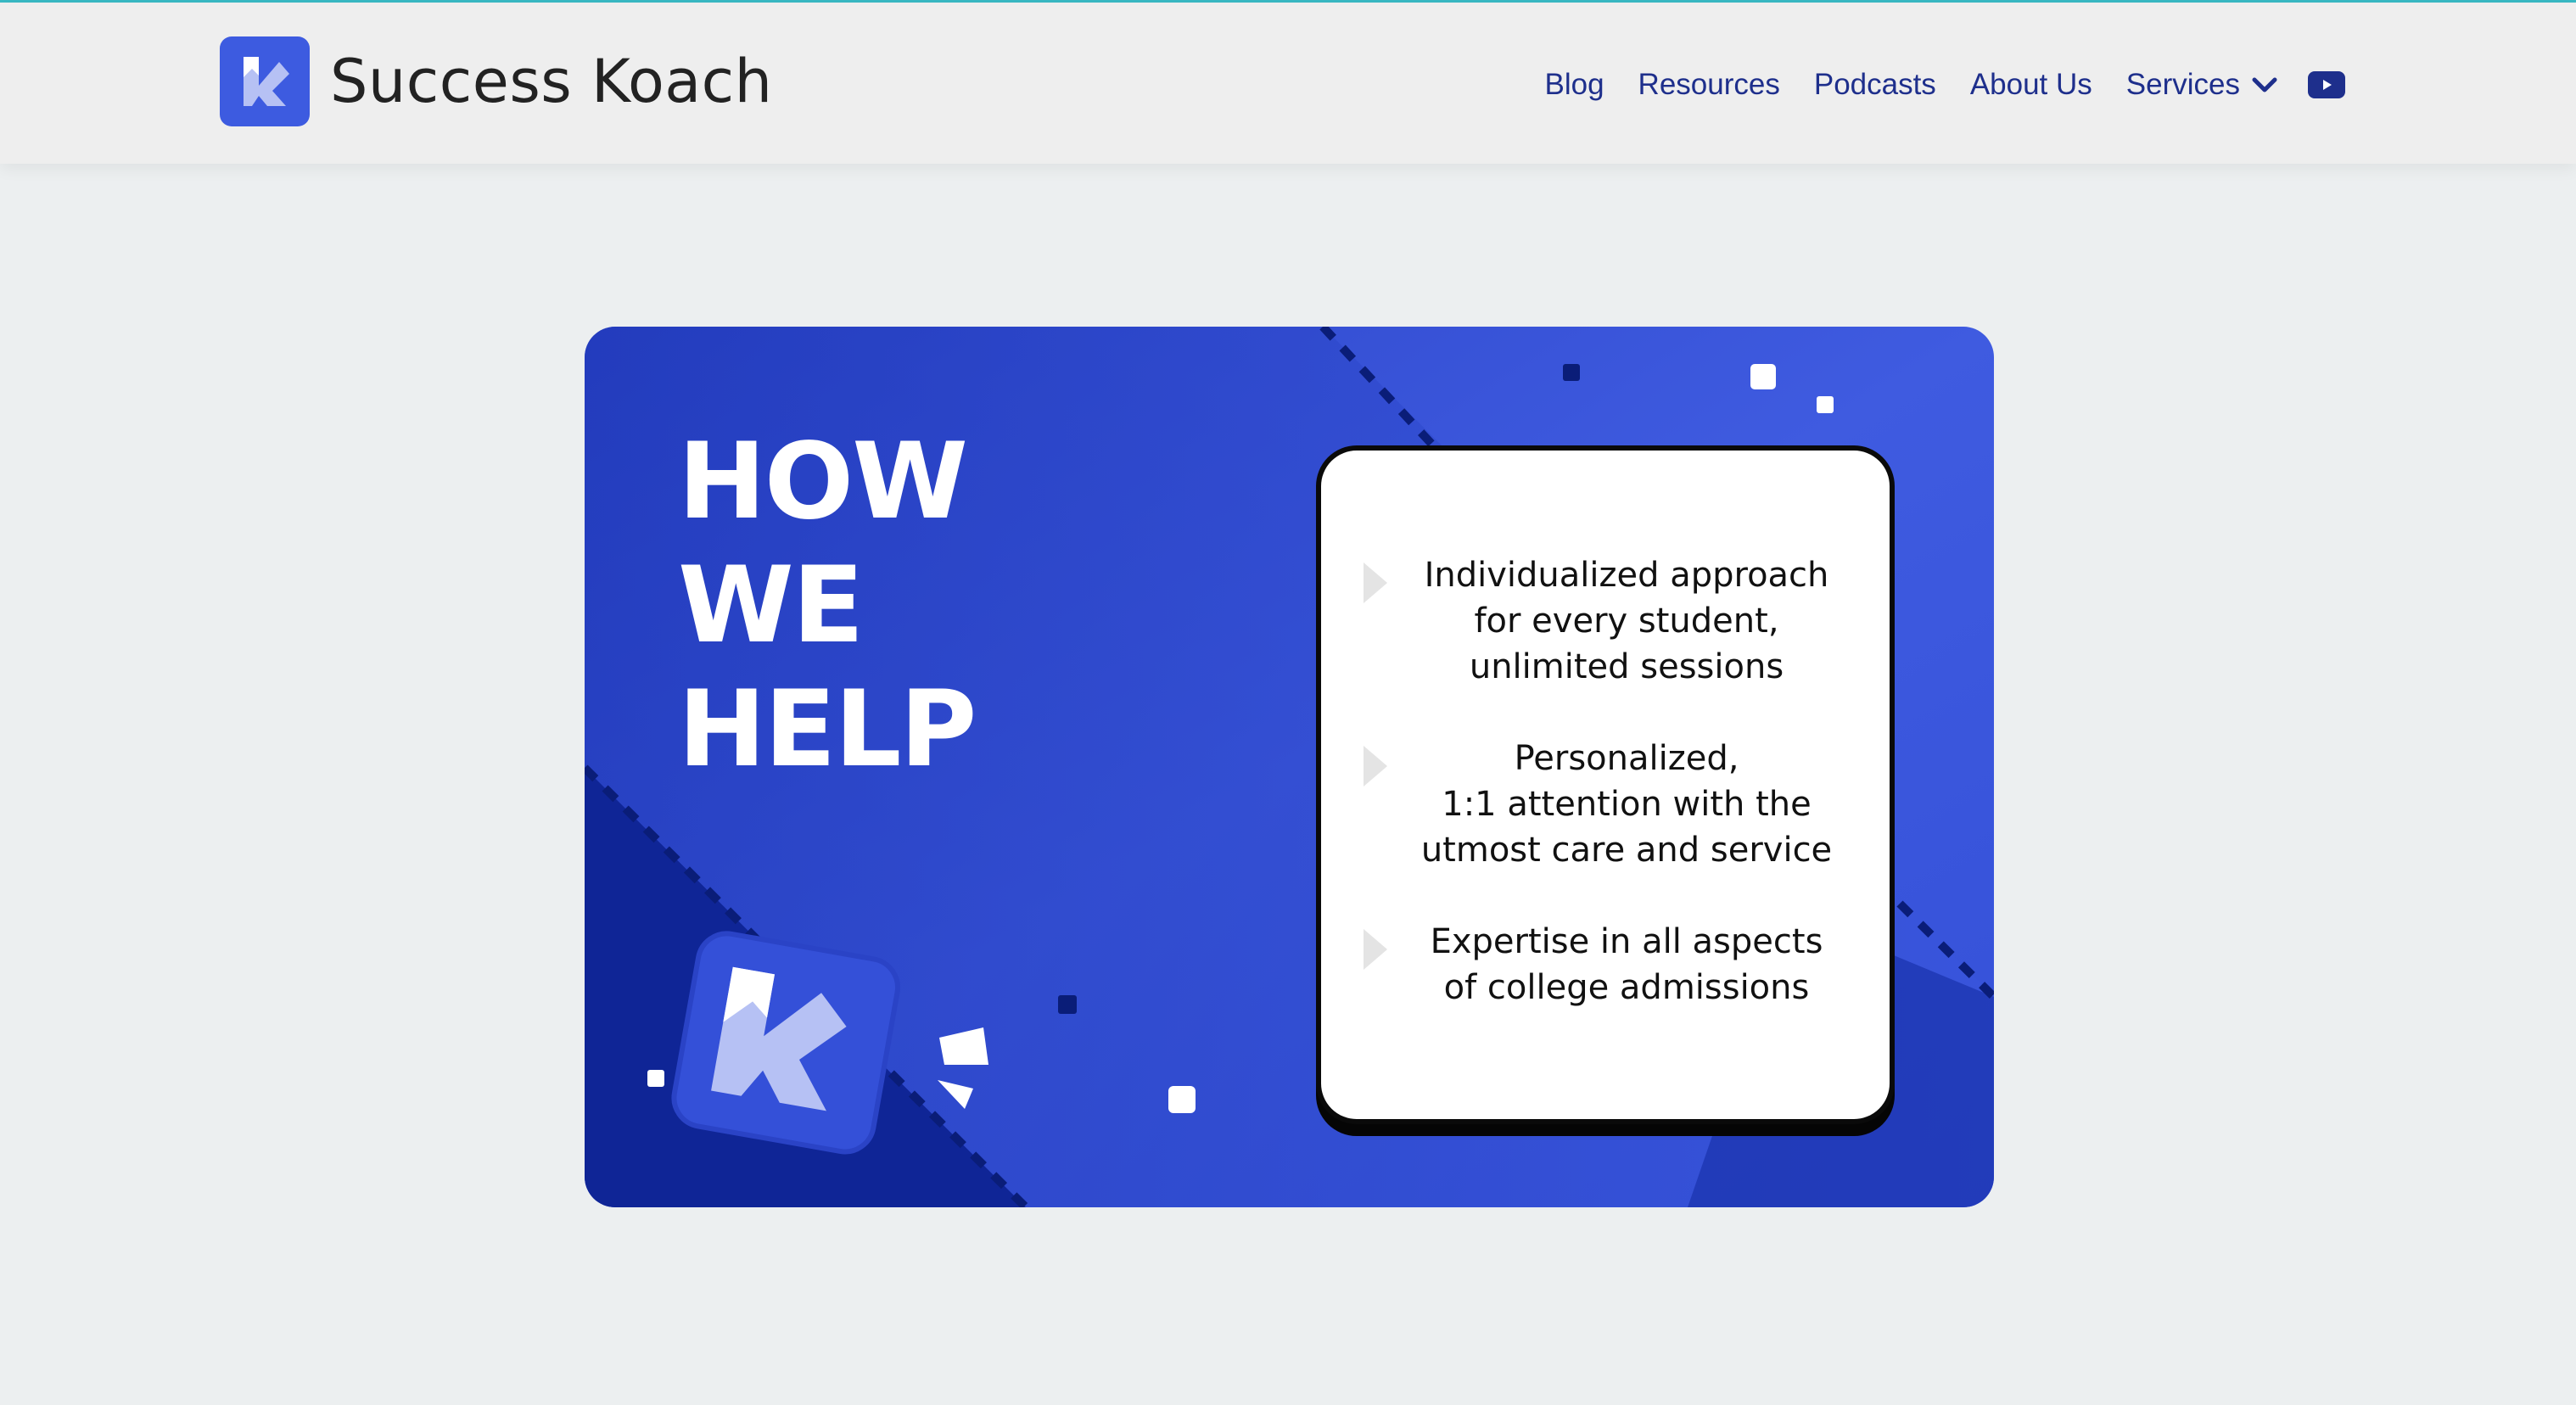 Image resolution: width=2576 pixels, height=1405 pixels. Describe the element at coordinates (2326, 84) in the screenshot. I see `youtube-icon` at that location.